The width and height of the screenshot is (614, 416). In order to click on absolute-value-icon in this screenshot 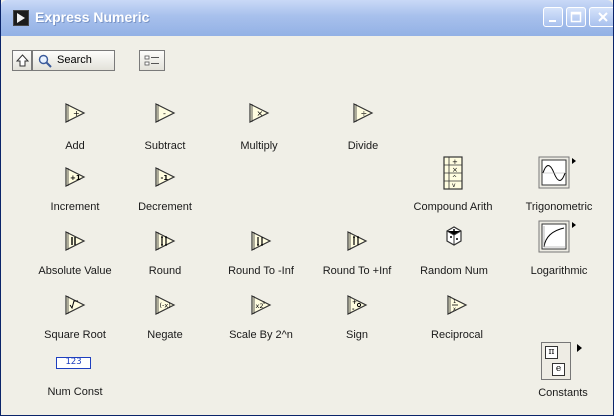, I will do `click(75, 241)`.